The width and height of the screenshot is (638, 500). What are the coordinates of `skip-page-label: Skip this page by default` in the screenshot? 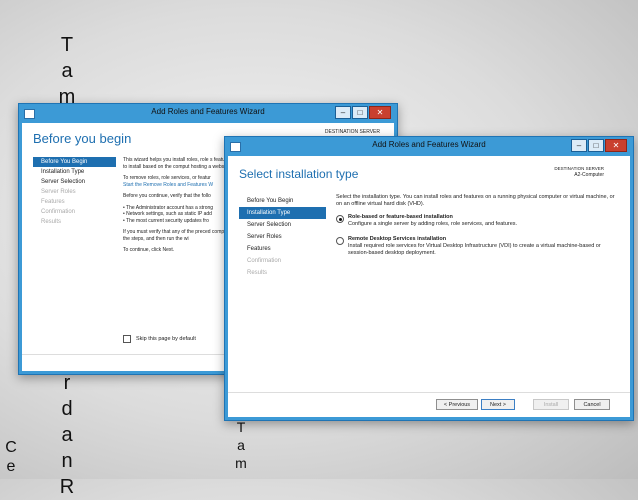 It's located at (166, 339).